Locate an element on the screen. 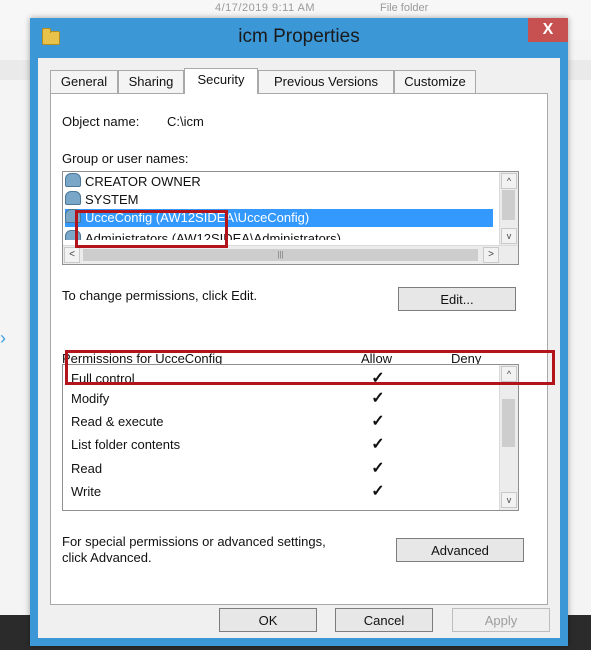  permissions-scrollbar: ^ v is located at coordinates (508, 437).